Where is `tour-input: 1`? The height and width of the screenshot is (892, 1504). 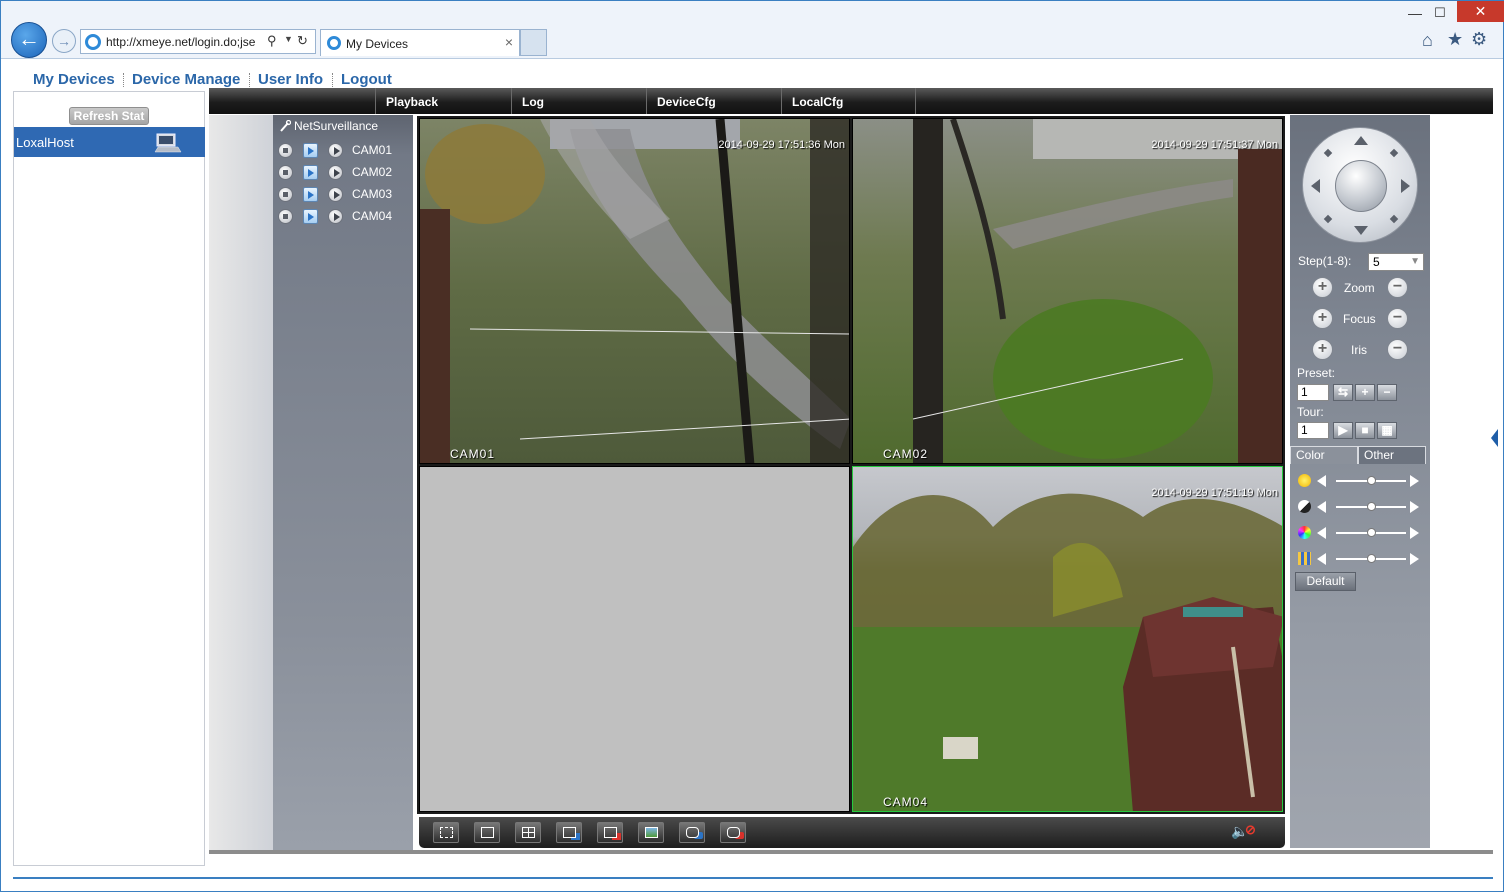
tour-input: 1 is located at coordinates (1313, 430).